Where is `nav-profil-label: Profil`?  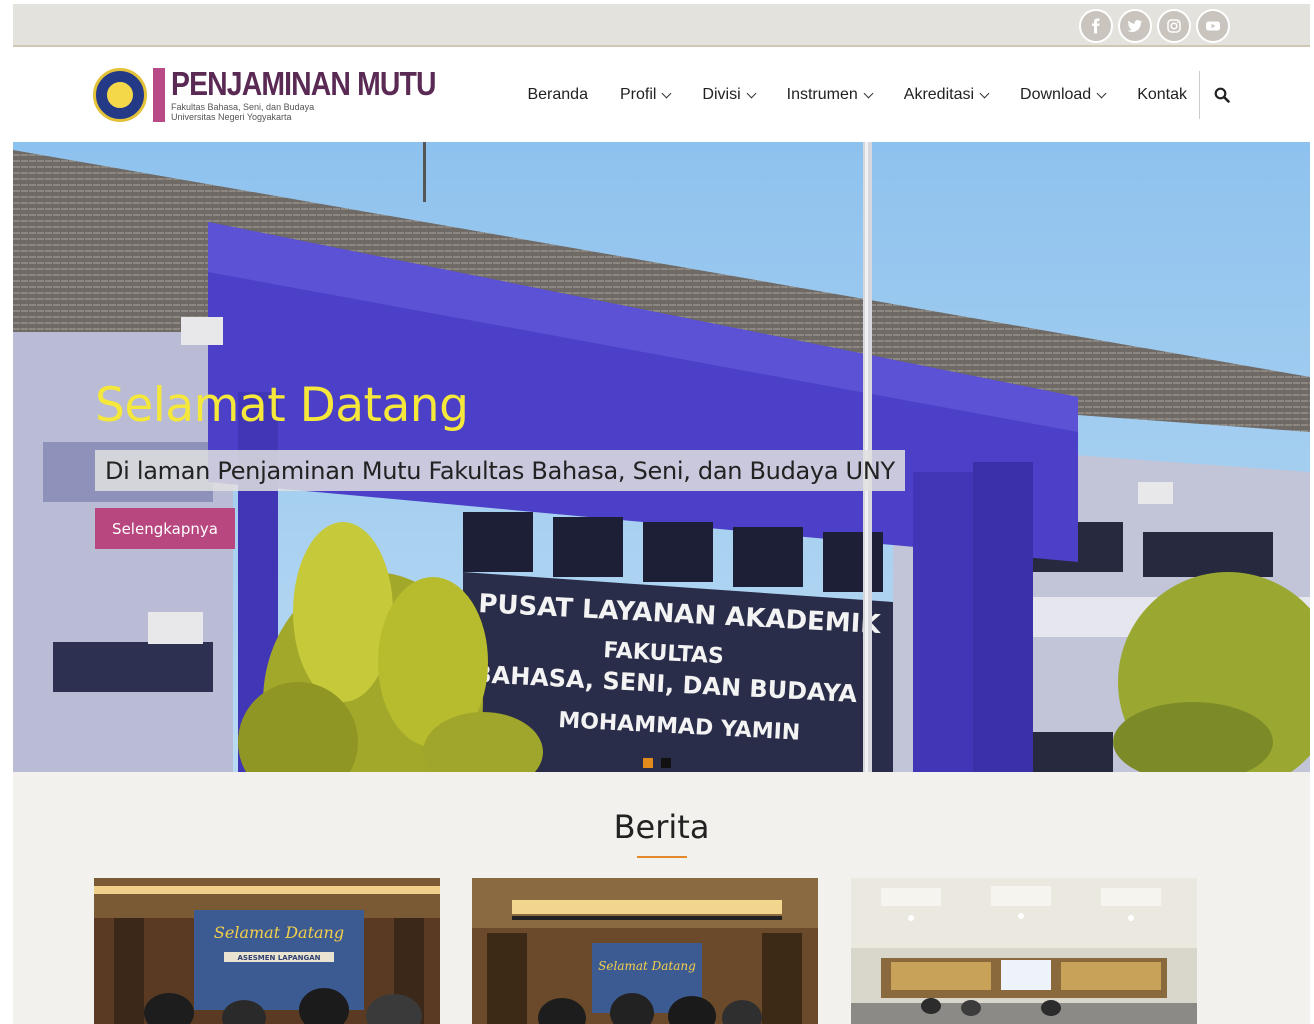
nav-profil-label: Profil is located at coordinates (638, 94).